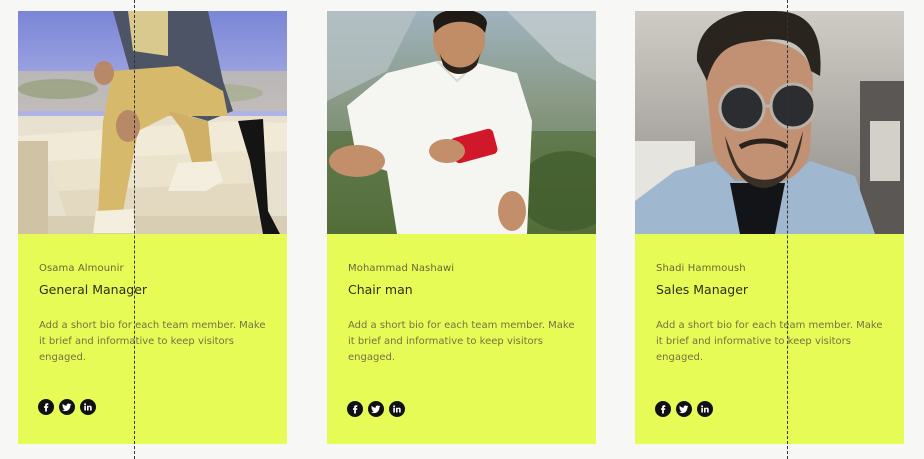 The image size is (924, 459). Describe the element at coordinates (701, 268) in the screenshot. I see `team-member-name: Shadi Hammoush` at that location.